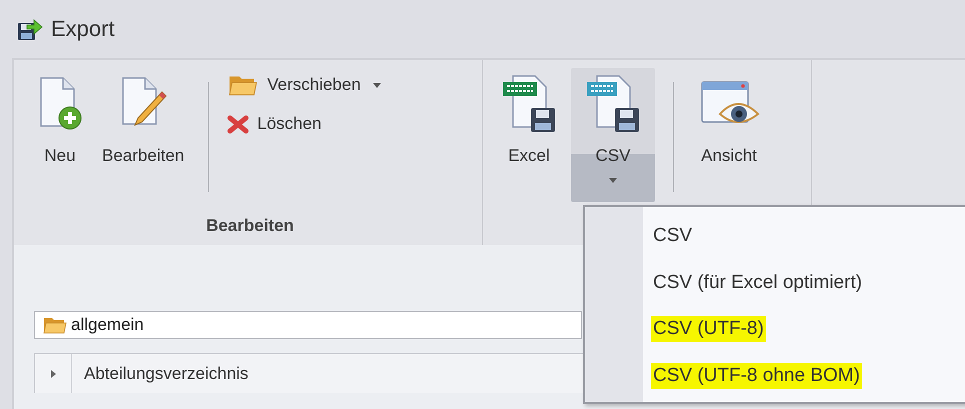  What do you see at coordinates (672, 236) in the screenshot?
I see `menu-item: CSV` at bounding box center [672, 236].